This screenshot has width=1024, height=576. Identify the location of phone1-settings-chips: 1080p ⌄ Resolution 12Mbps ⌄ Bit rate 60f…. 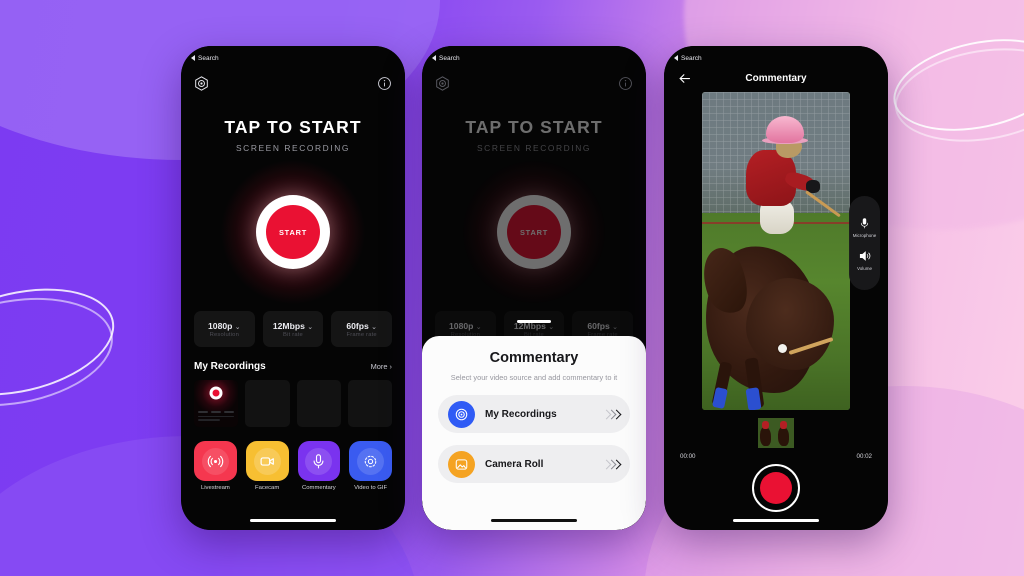
(293, 329).